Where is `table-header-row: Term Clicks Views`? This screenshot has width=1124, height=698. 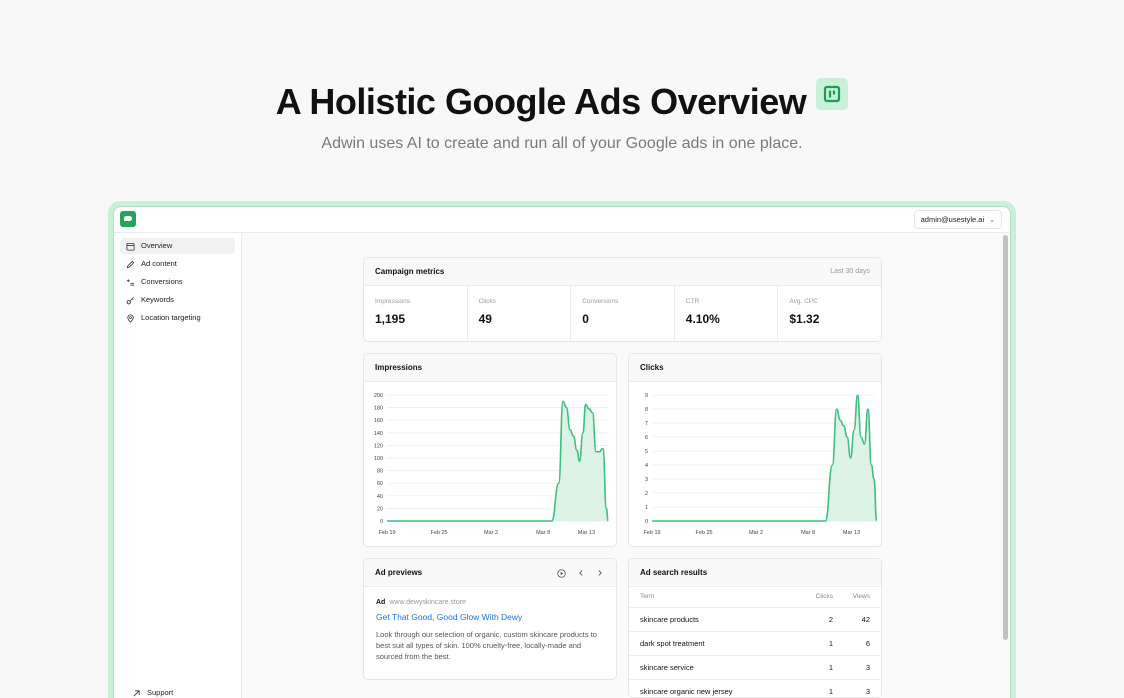 table-header-row: Term Clicks Views is located at coordinates (755, 597).